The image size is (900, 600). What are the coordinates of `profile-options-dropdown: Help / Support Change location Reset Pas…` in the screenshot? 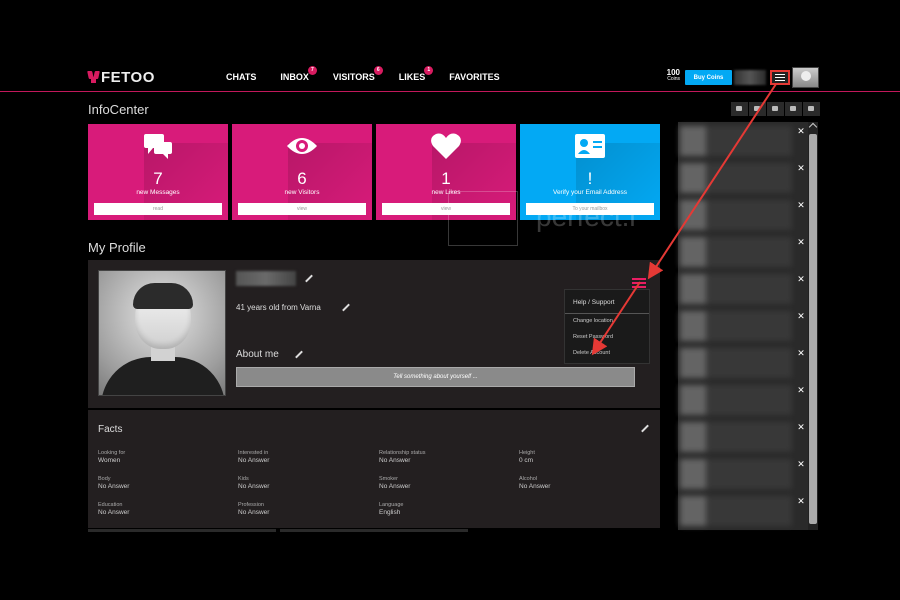 It's located at (607, 326).